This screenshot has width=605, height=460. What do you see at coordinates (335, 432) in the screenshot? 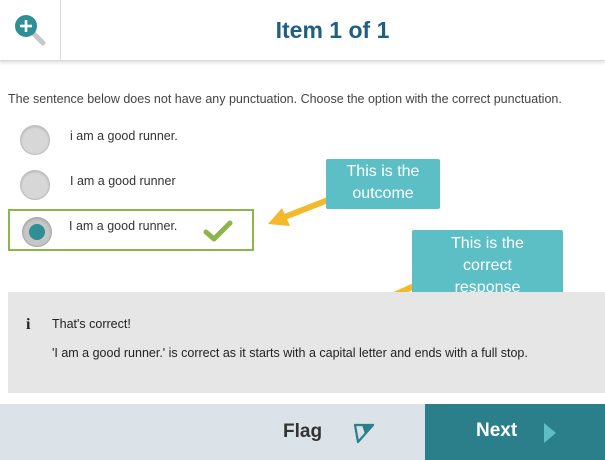
I see `flag-button: Flag` at bounding box center [335, 432].